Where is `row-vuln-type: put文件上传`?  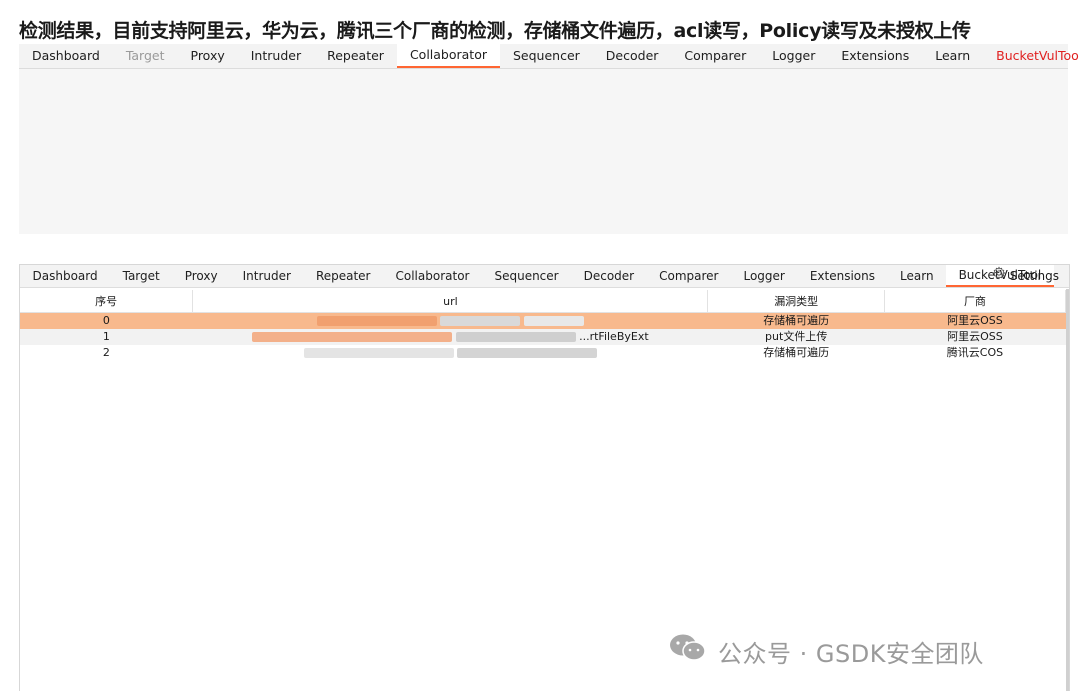 row-vuln-type: put文件上传 is located at coordinates (796, 337).